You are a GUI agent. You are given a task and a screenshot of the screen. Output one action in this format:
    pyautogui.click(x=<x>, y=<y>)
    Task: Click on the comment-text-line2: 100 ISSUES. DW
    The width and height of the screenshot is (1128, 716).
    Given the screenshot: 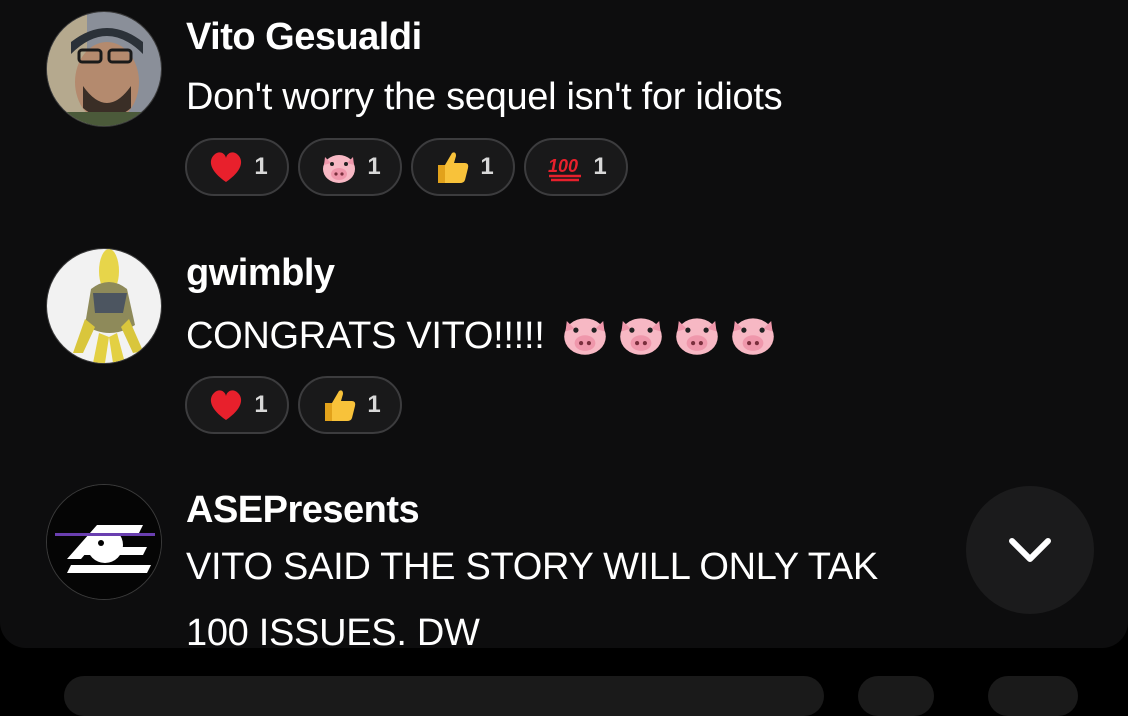 What is the action you would take?
    pyautogui.click(x=333, y=630)
    